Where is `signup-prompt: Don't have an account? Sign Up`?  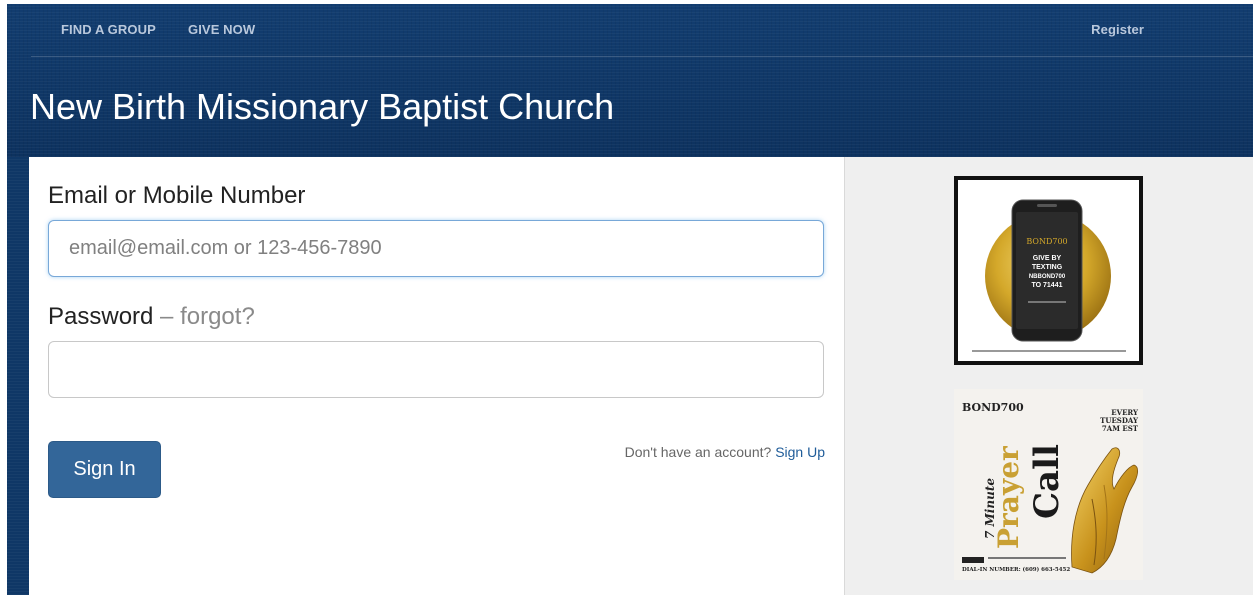
signup-prompt: Don't have an account? Sign Up is located at coordinates (725, 452).